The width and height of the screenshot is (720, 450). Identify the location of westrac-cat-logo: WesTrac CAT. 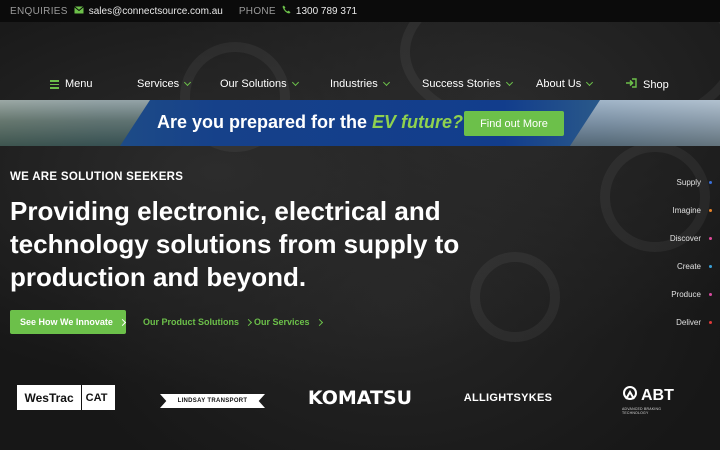
(66, 397).